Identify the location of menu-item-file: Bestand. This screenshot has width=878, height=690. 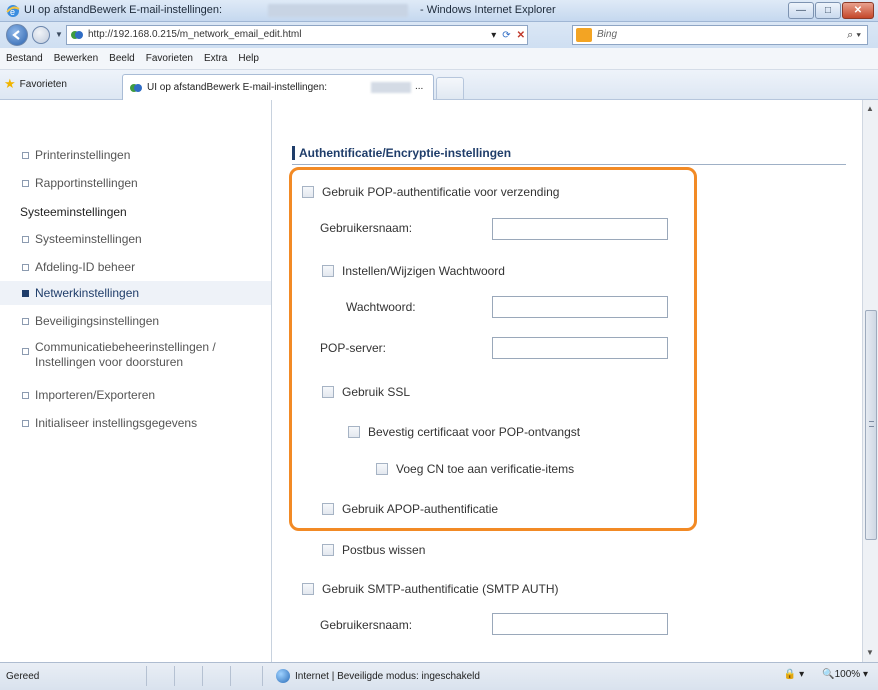
(24, 58).